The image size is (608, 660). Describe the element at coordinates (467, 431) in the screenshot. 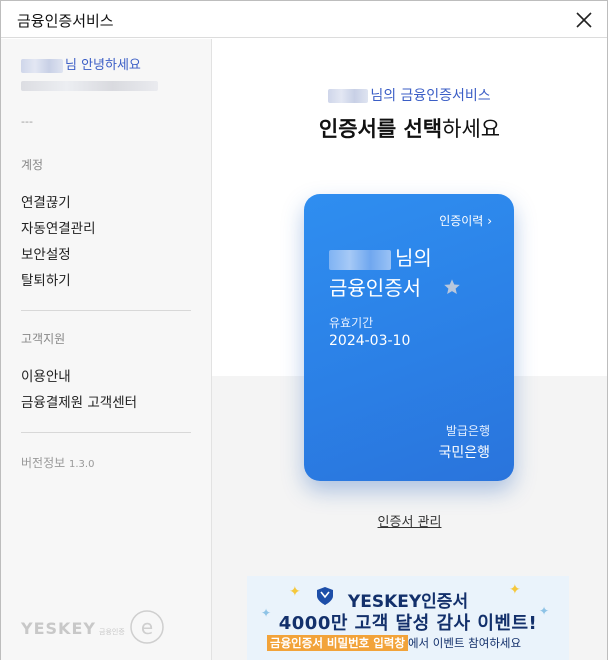

I see `bank-label: 발급은행` at that location.